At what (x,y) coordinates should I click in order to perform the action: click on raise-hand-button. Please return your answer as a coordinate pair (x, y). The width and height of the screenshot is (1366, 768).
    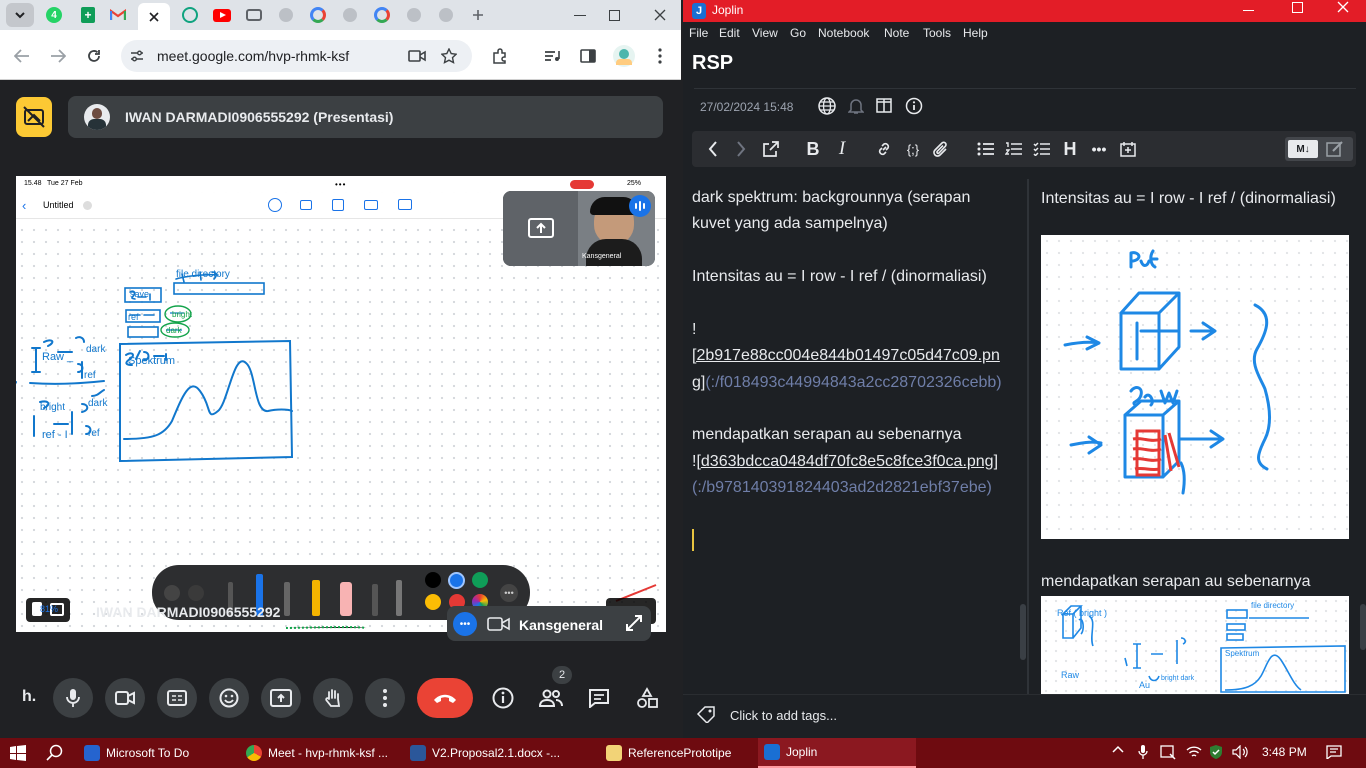
    Looking at the image, I should click on (333, 698).